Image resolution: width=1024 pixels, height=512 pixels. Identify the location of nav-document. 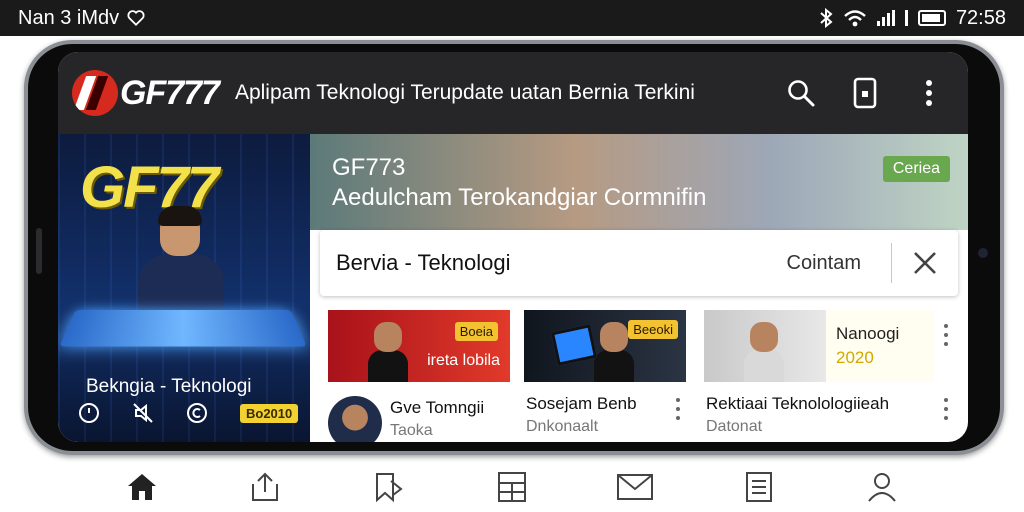
(759, 487).